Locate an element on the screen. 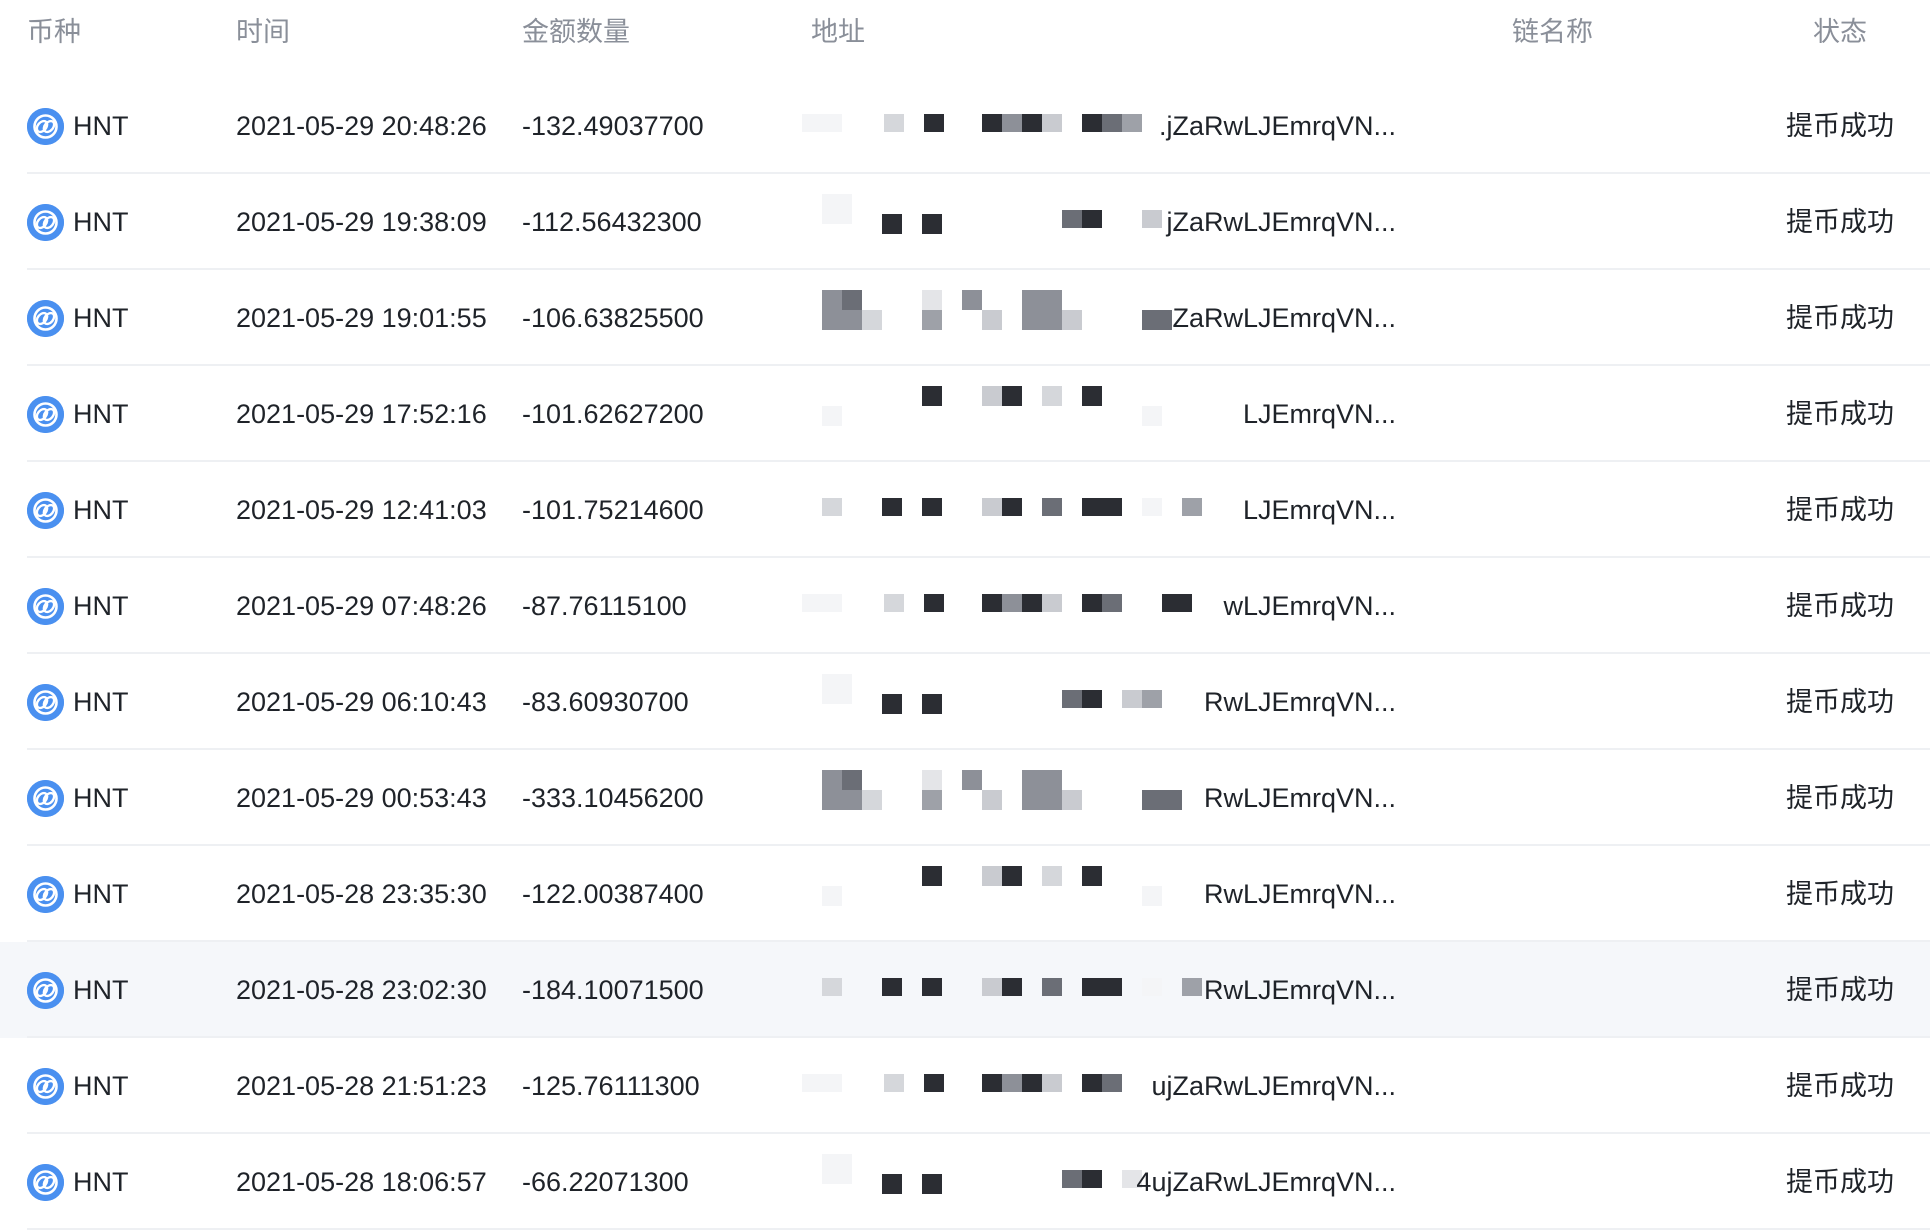 This screenshot has height=1230, width=1930. amount-cell: -132.49037700 is located at coordinates (613, 126).